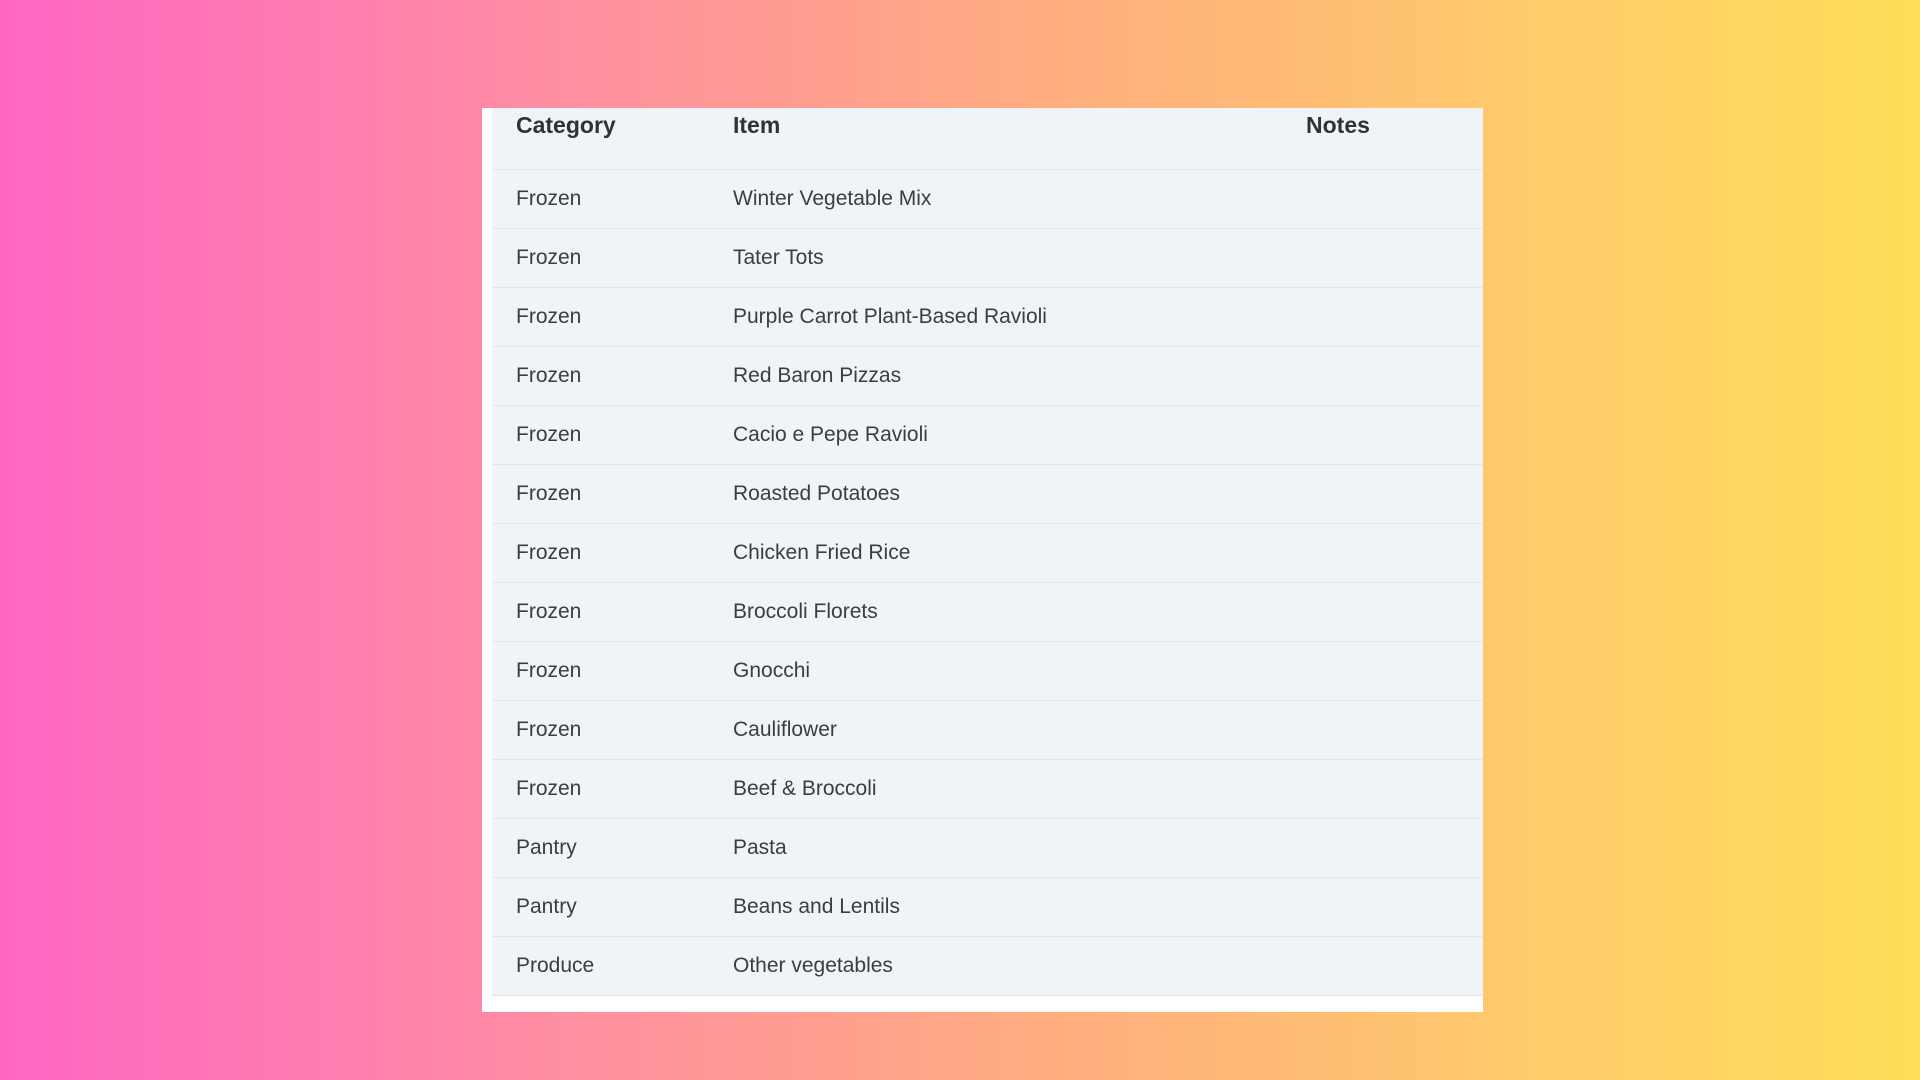  I want to click on column-header-notes: Notes, so click(1394, 125).